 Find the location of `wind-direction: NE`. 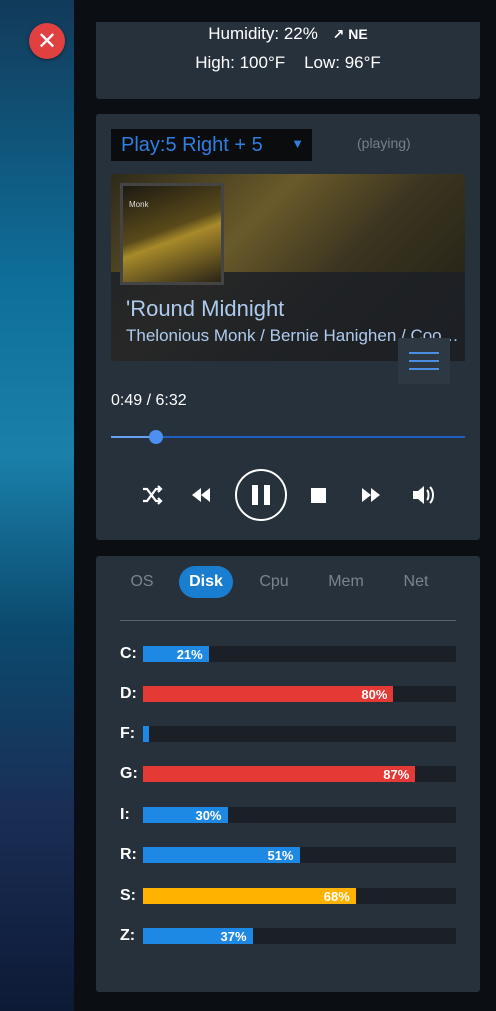

wind-direction: NE is located at coordinates (358, 34).